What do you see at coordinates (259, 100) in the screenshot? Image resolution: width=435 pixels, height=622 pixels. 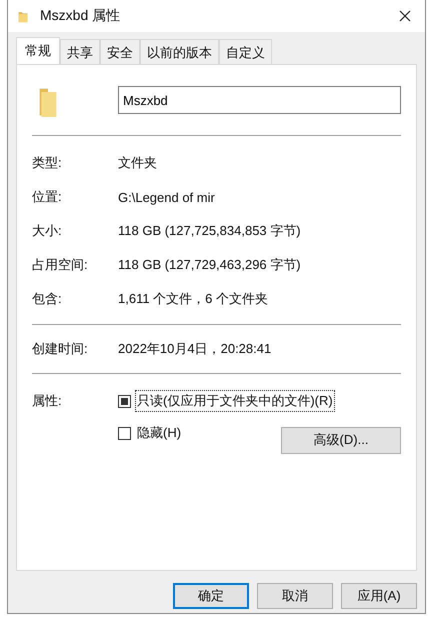 I see `name-field: Mszxbd` at bounding box center [259, 100].